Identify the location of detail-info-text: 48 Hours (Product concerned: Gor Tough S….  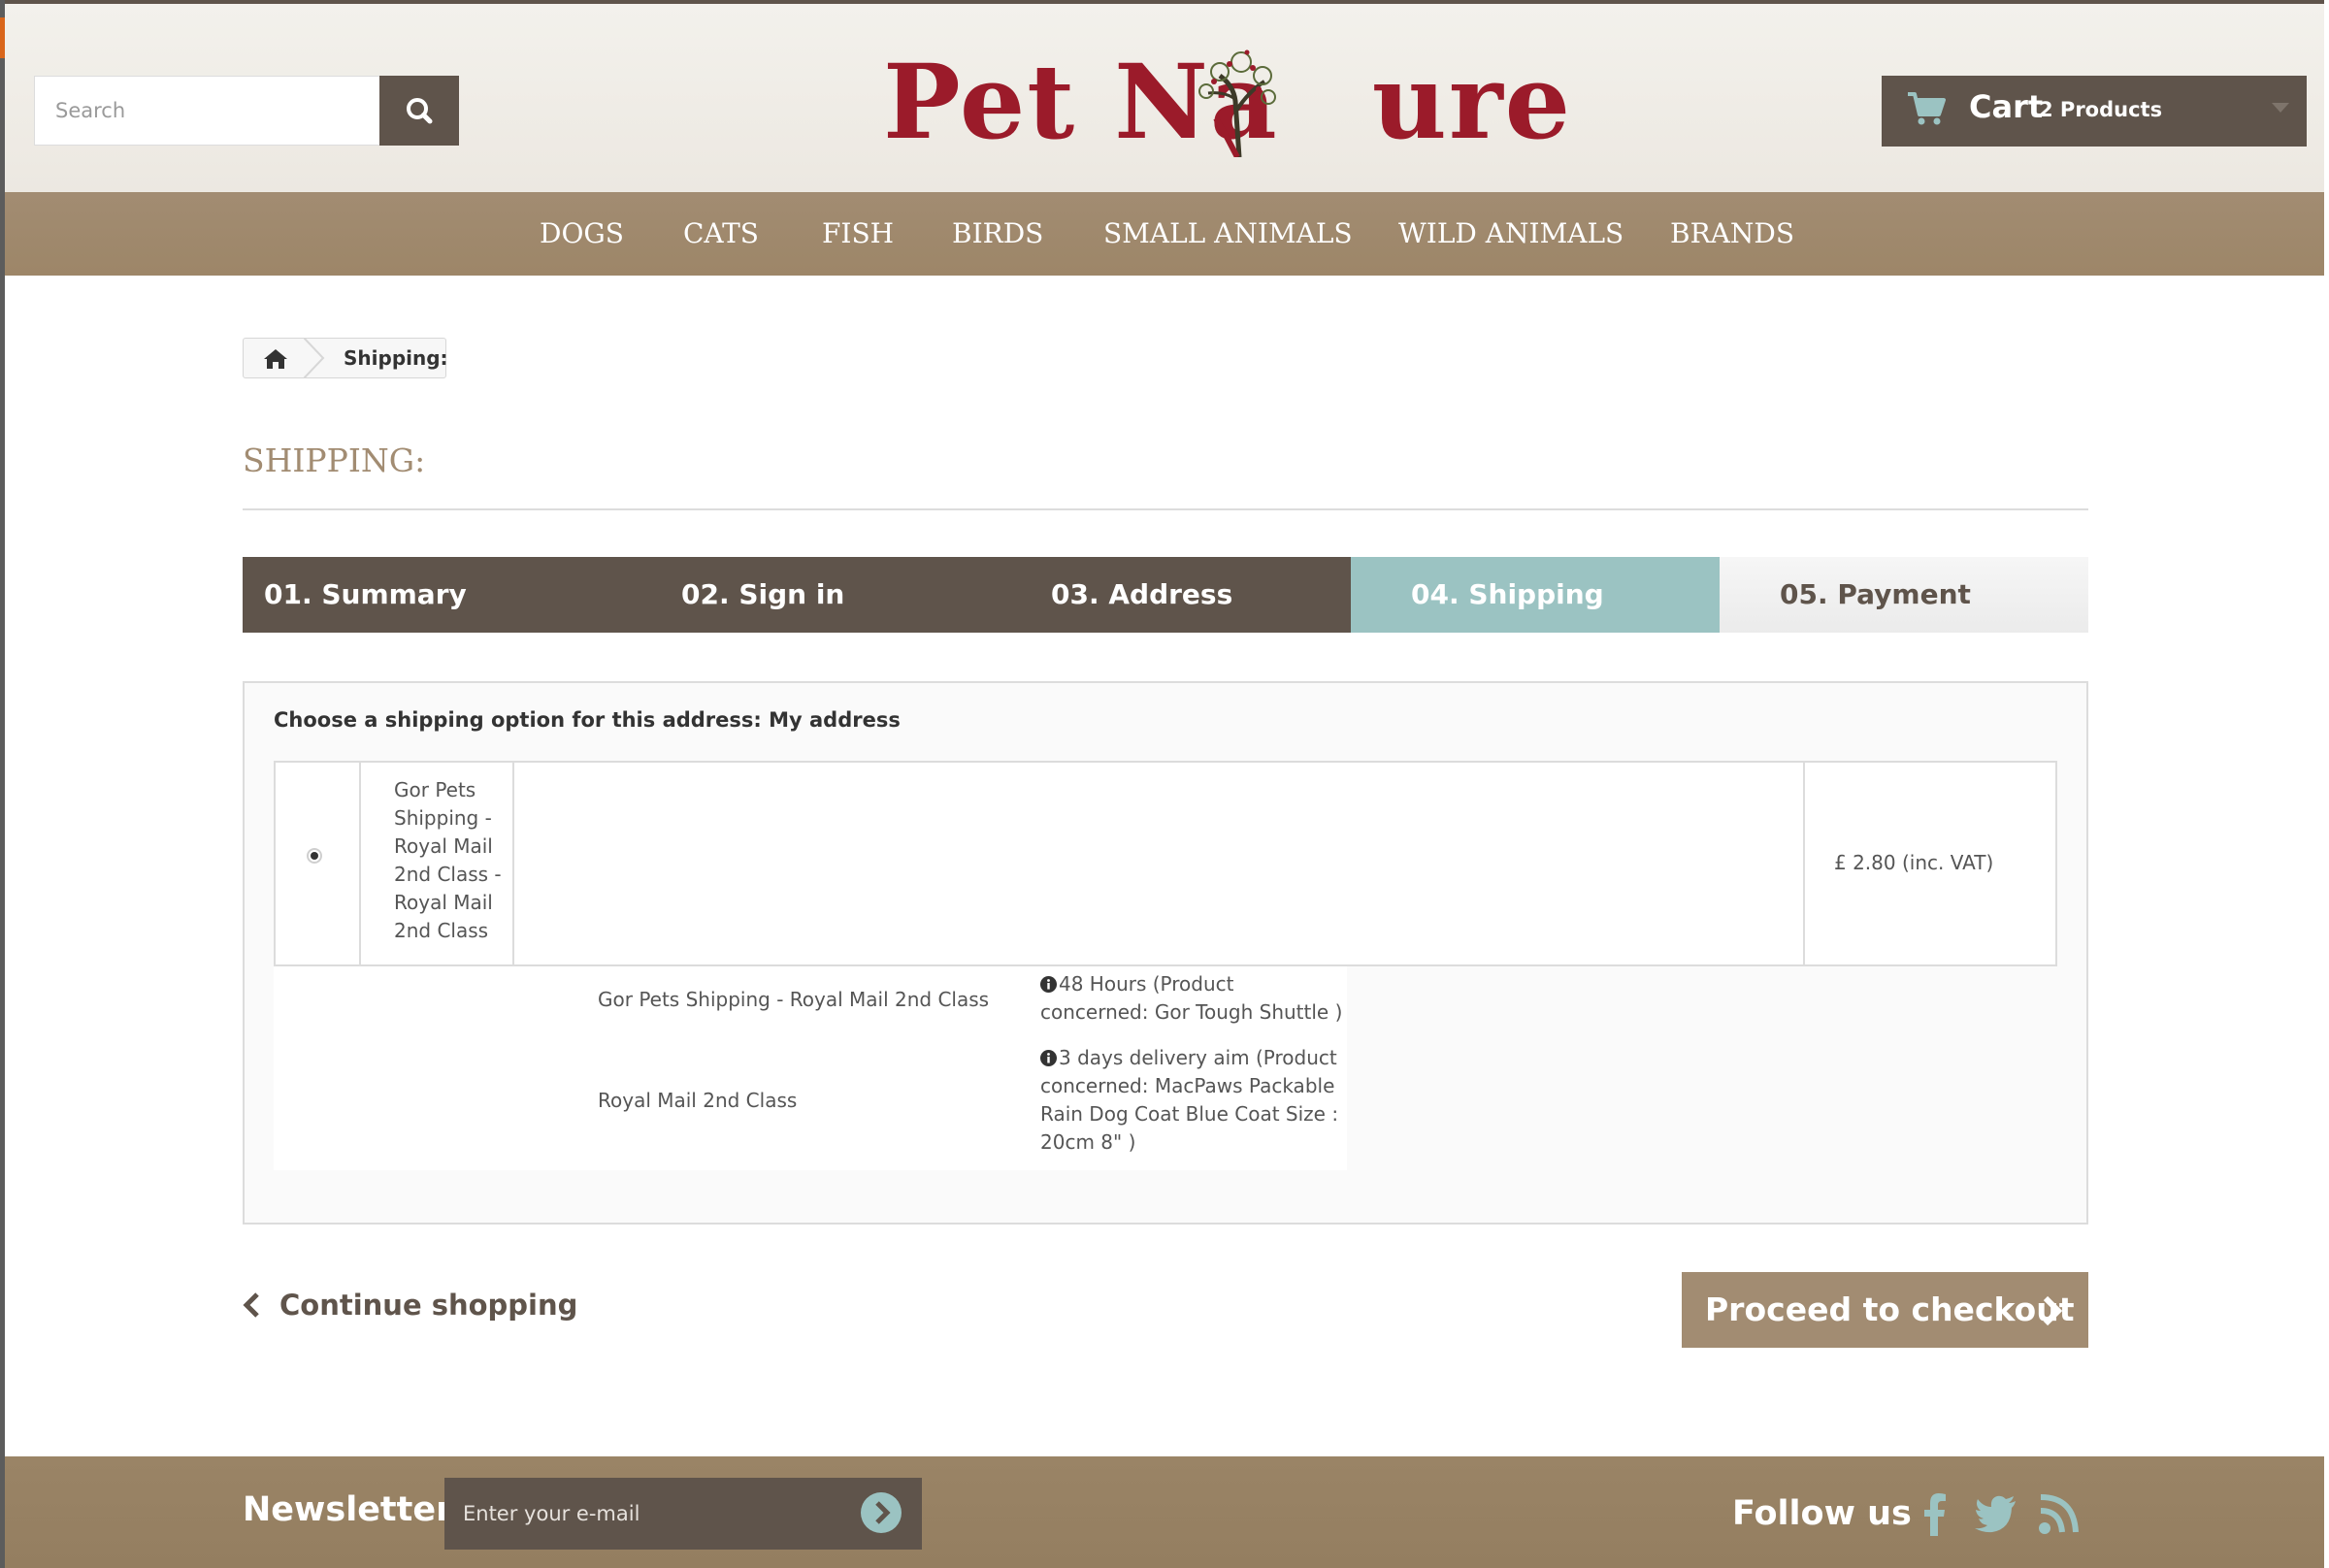
(1191, 998).